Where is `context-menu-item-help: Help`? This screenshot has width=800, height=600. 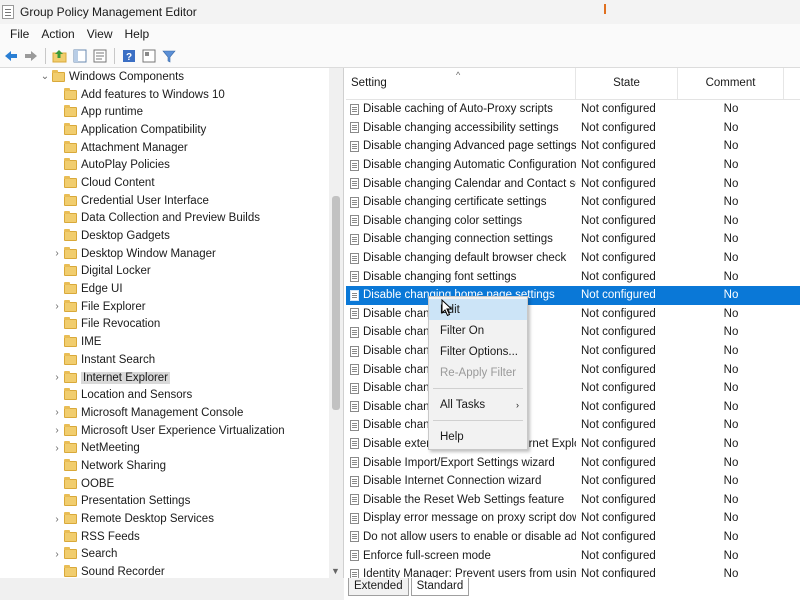
context-menu-item-help: Help is located at coordinates (478, 436).